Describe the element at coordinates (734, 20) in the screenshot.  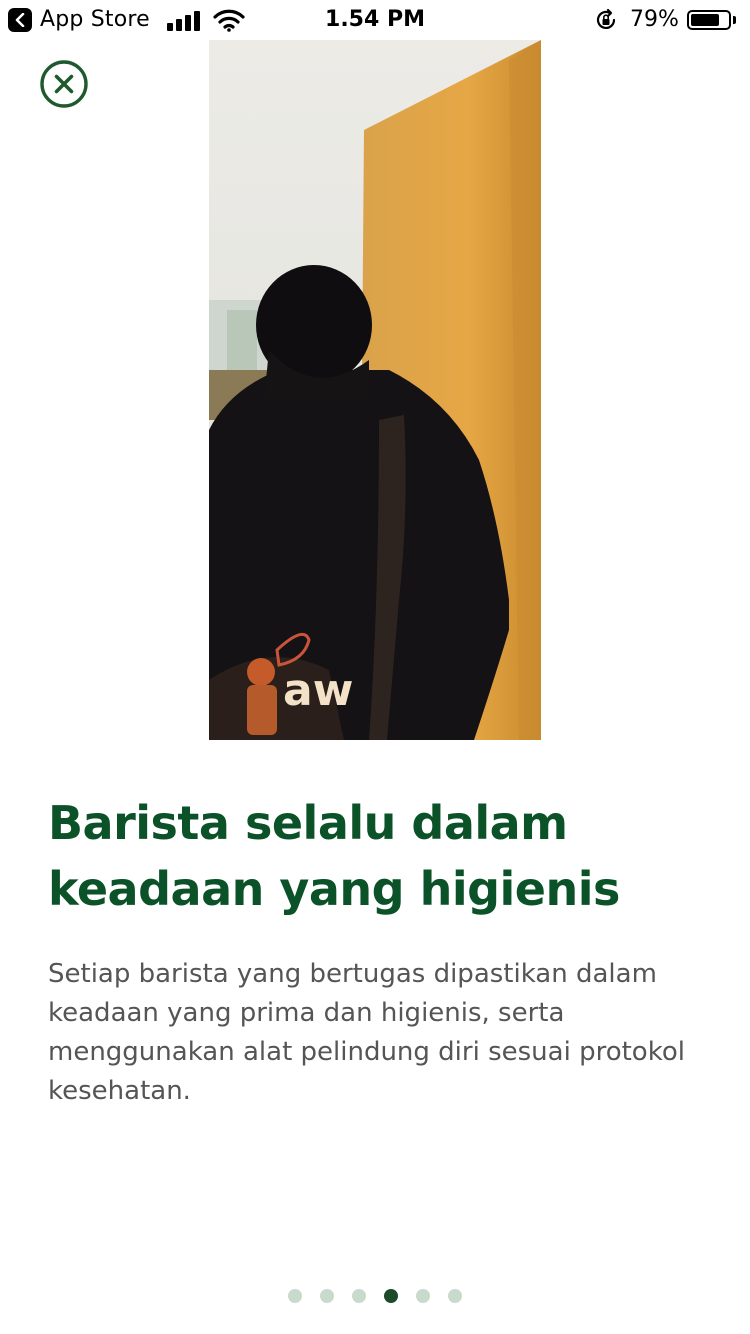
I see `battery-tip` at that location.